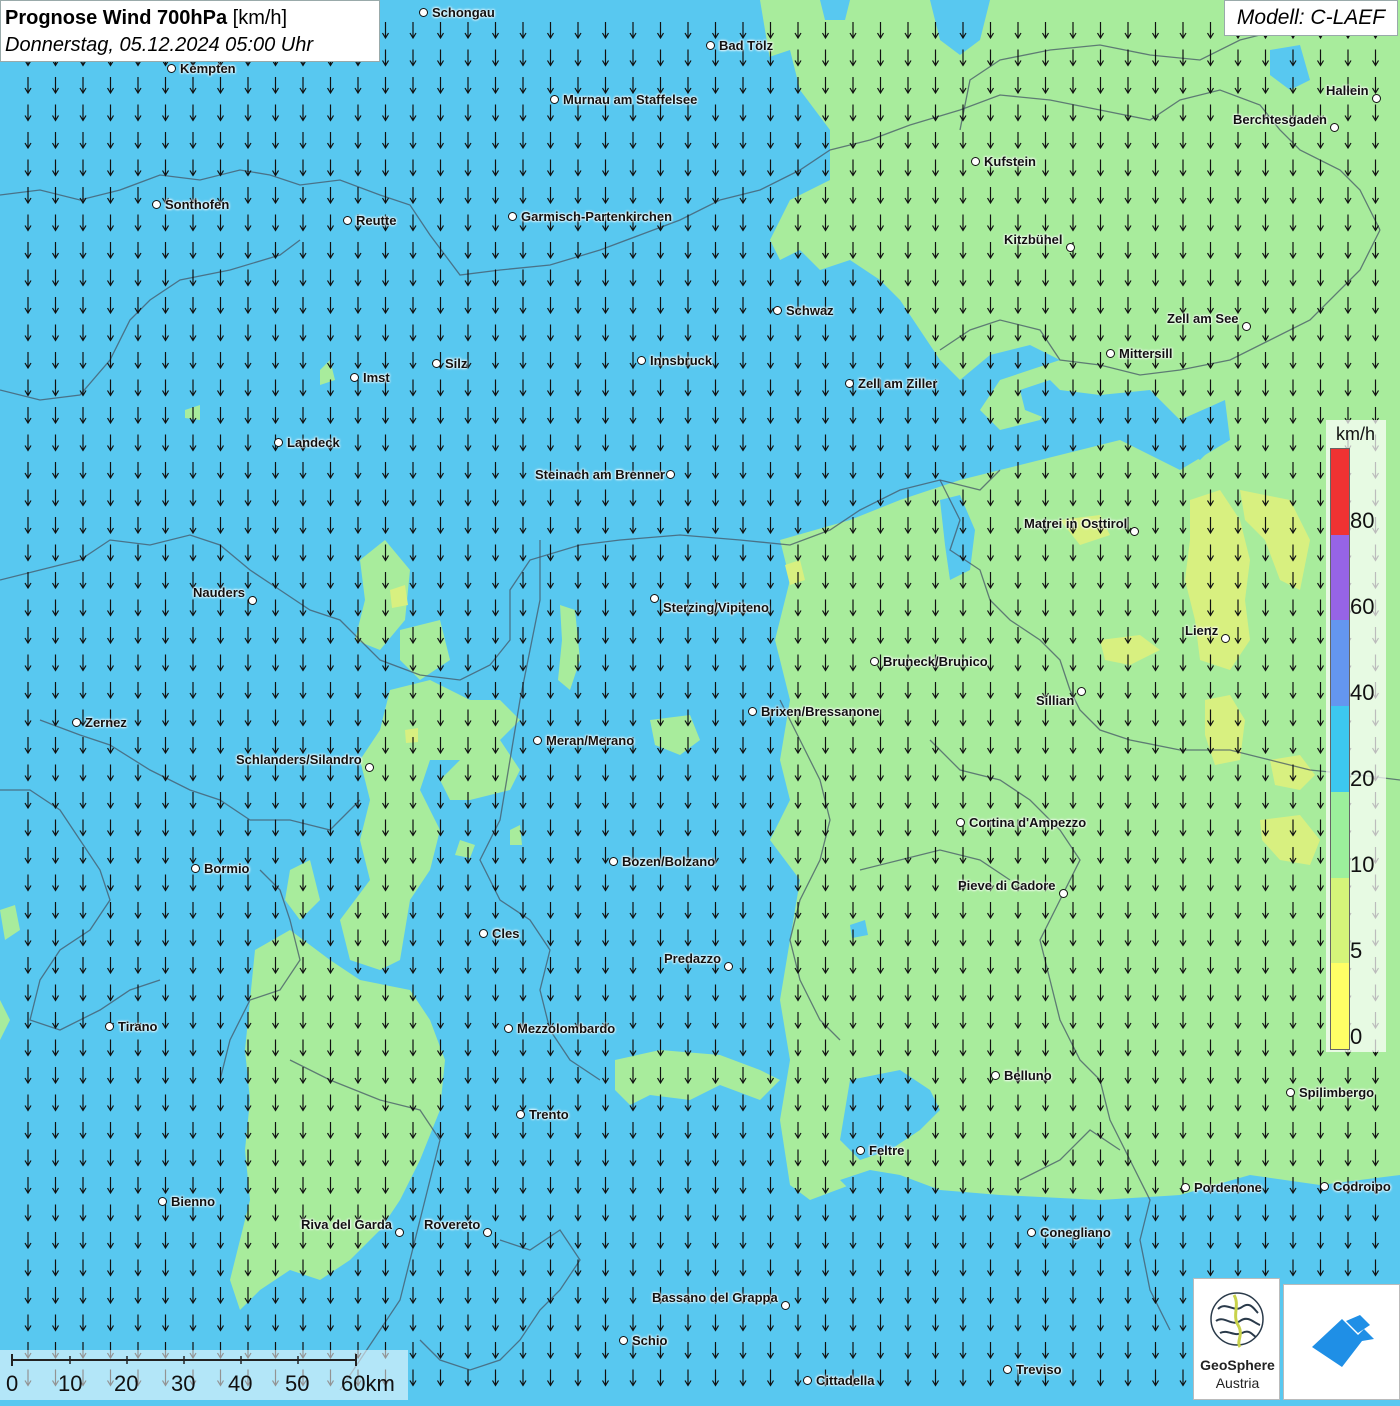  I want to click on city-label: Sillian, so click(1055, 700).